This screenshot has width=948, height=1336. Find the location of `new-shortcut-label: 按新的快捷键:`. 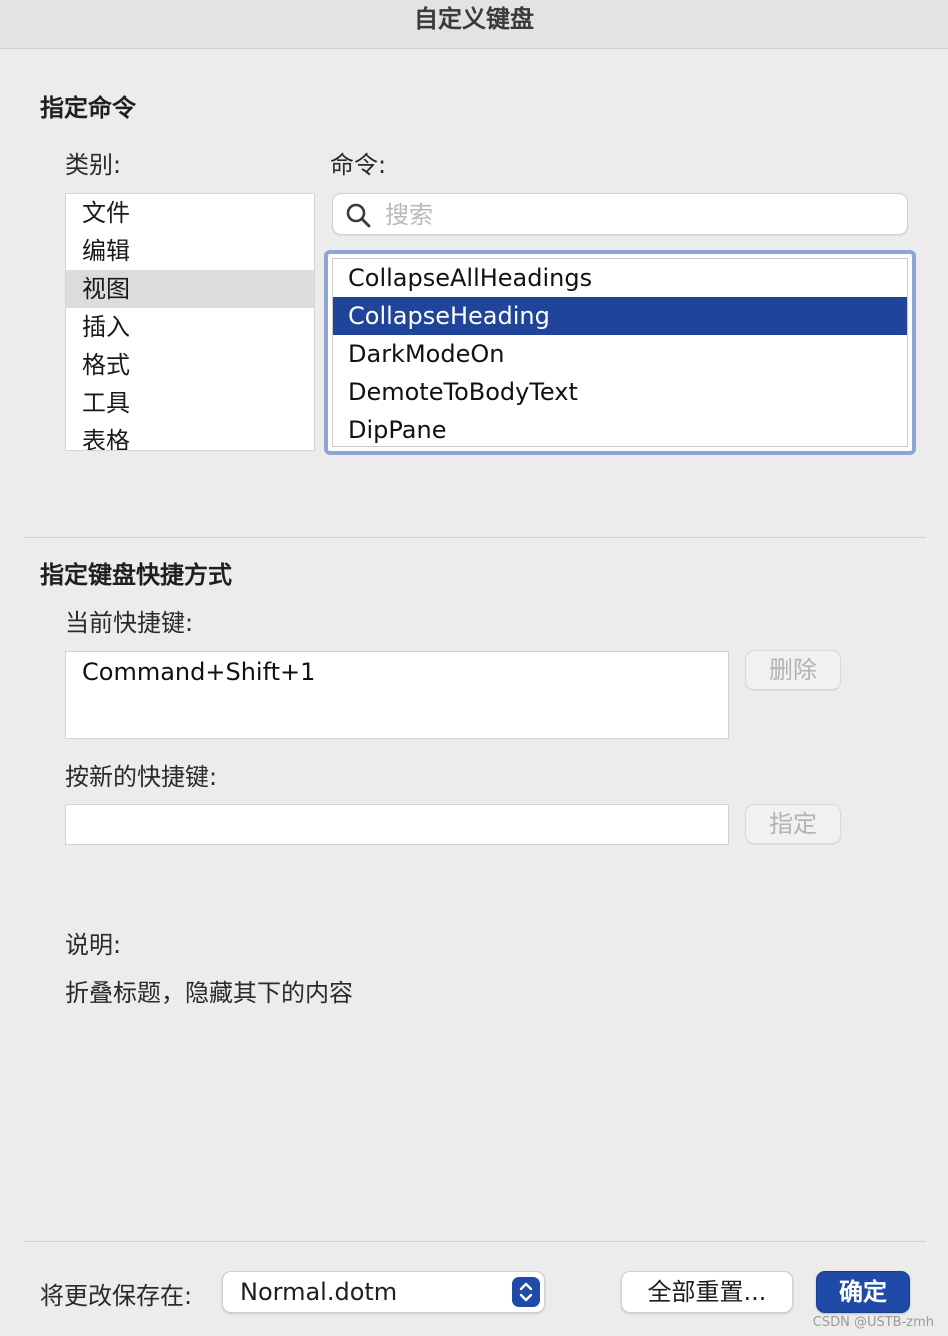

new-shortcut-label: 按新的快捷键: is located at coordinates (141, 777).